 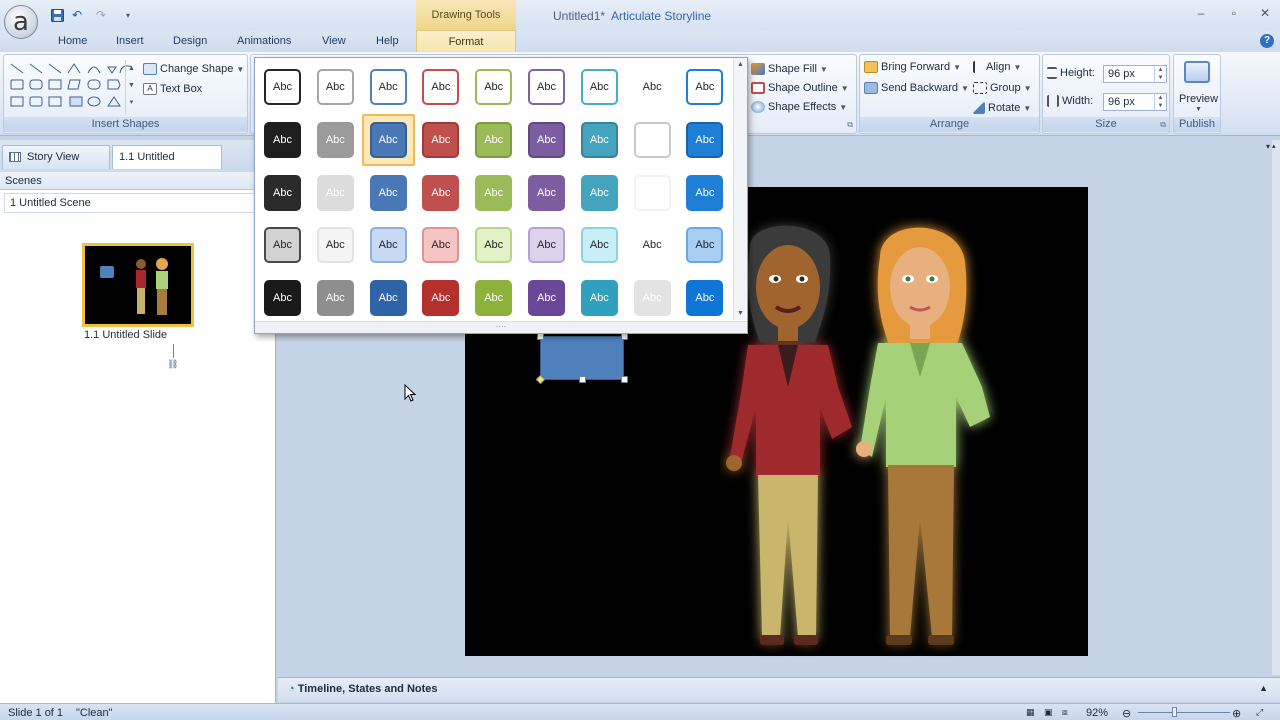 What do you see at coordinates (1276, 407) in the screenshot?
I see `vertical-scrollbar: ▴` at bounding box center [1276, 407].